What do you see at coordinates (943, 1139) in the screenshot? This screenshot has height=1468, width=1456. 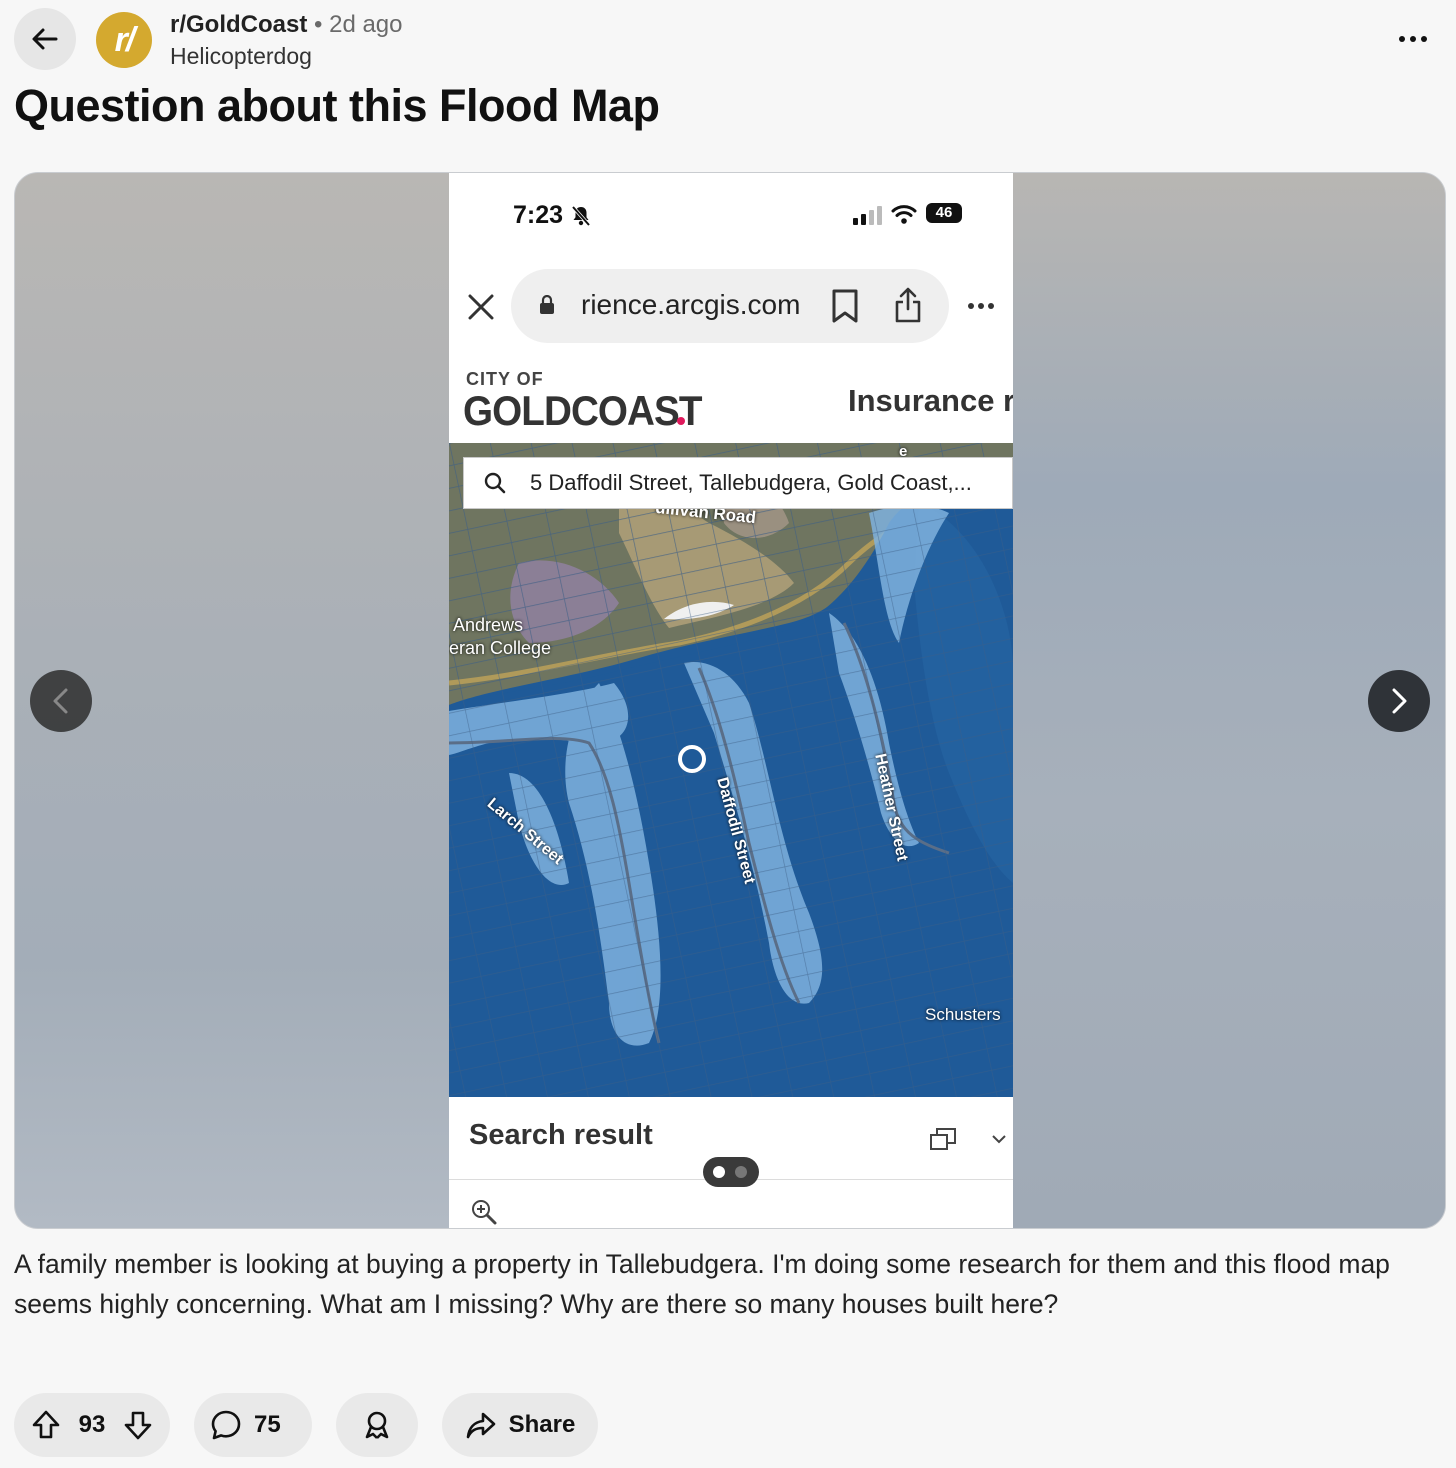 I see `windows-icon` at bounding box center [943, 1139].